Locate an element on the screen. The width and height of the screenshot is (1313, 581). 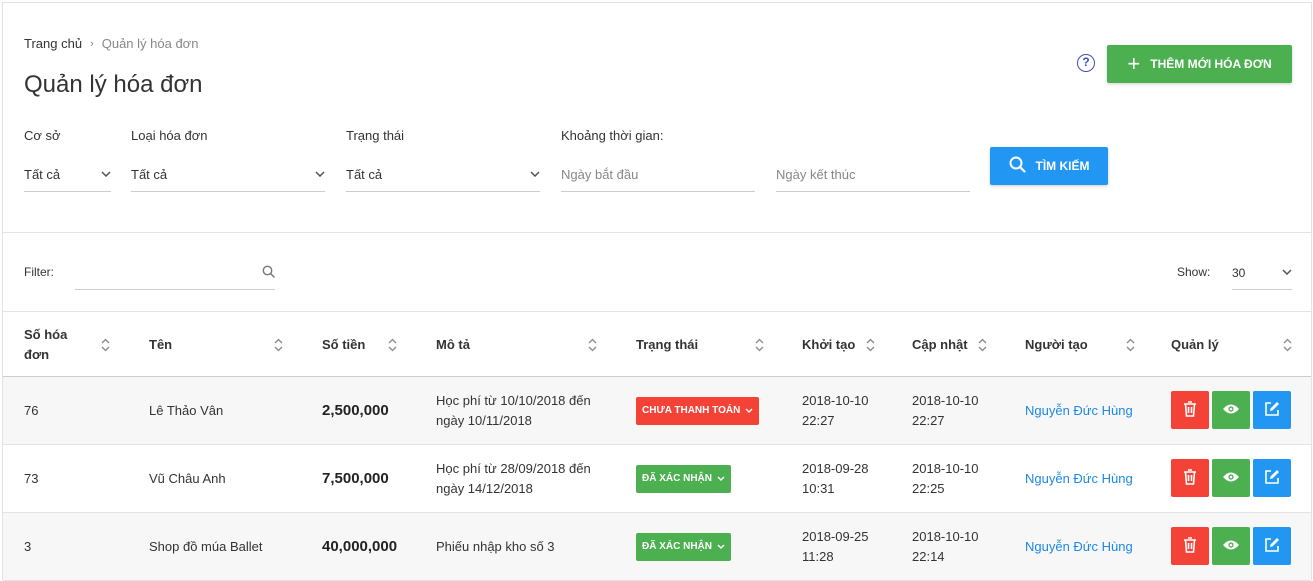
invoice-type-select-value: Tất cả is located at coordinates (149, 174).